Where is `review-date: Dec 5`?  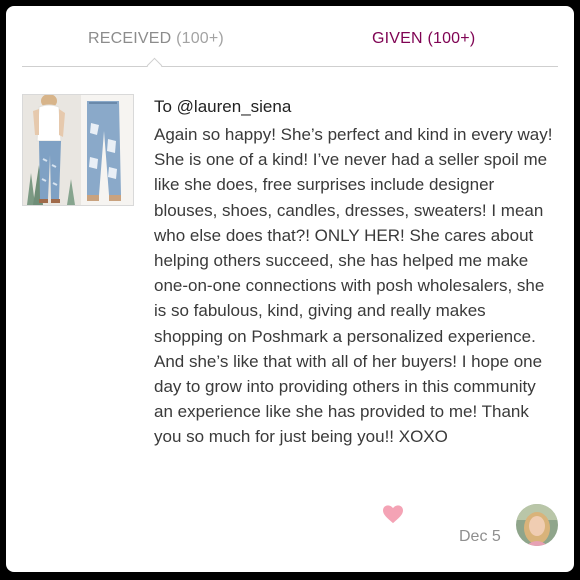 review-date: Dec 5 is located at coordinates (480, 536).